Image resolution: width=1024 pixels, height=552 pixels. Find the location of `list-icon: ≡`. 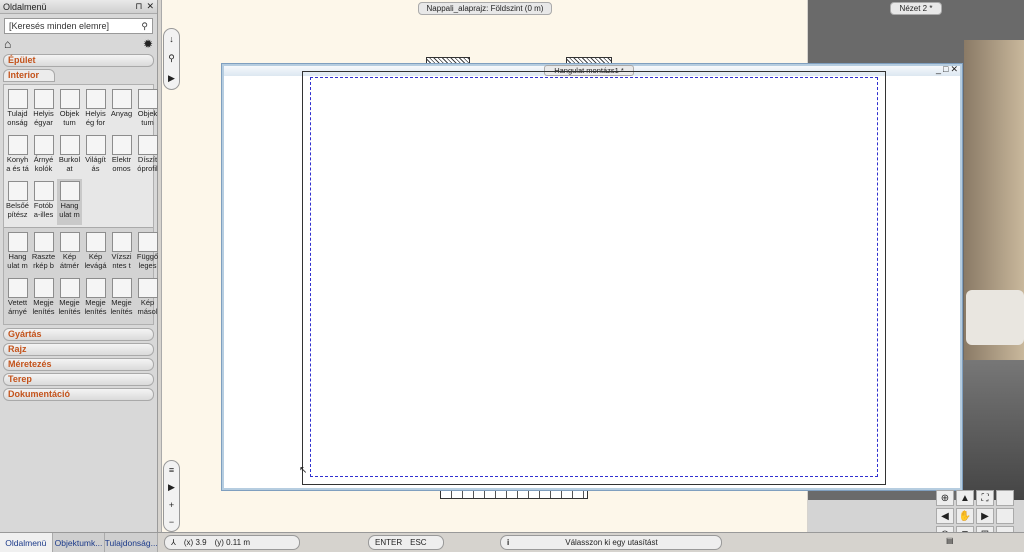

list-icon: ≡ is located at coordinates (171, 470).